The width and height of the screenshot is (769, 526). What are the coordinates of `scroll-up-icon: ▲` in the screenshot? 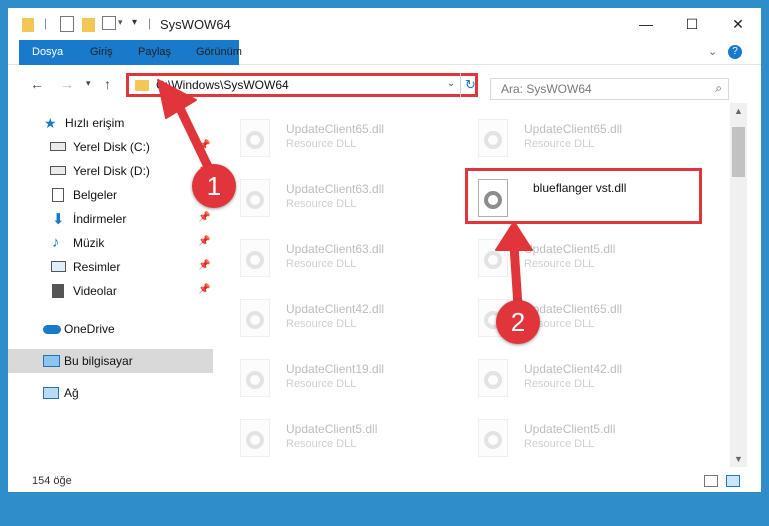 It's located at (738, 111).